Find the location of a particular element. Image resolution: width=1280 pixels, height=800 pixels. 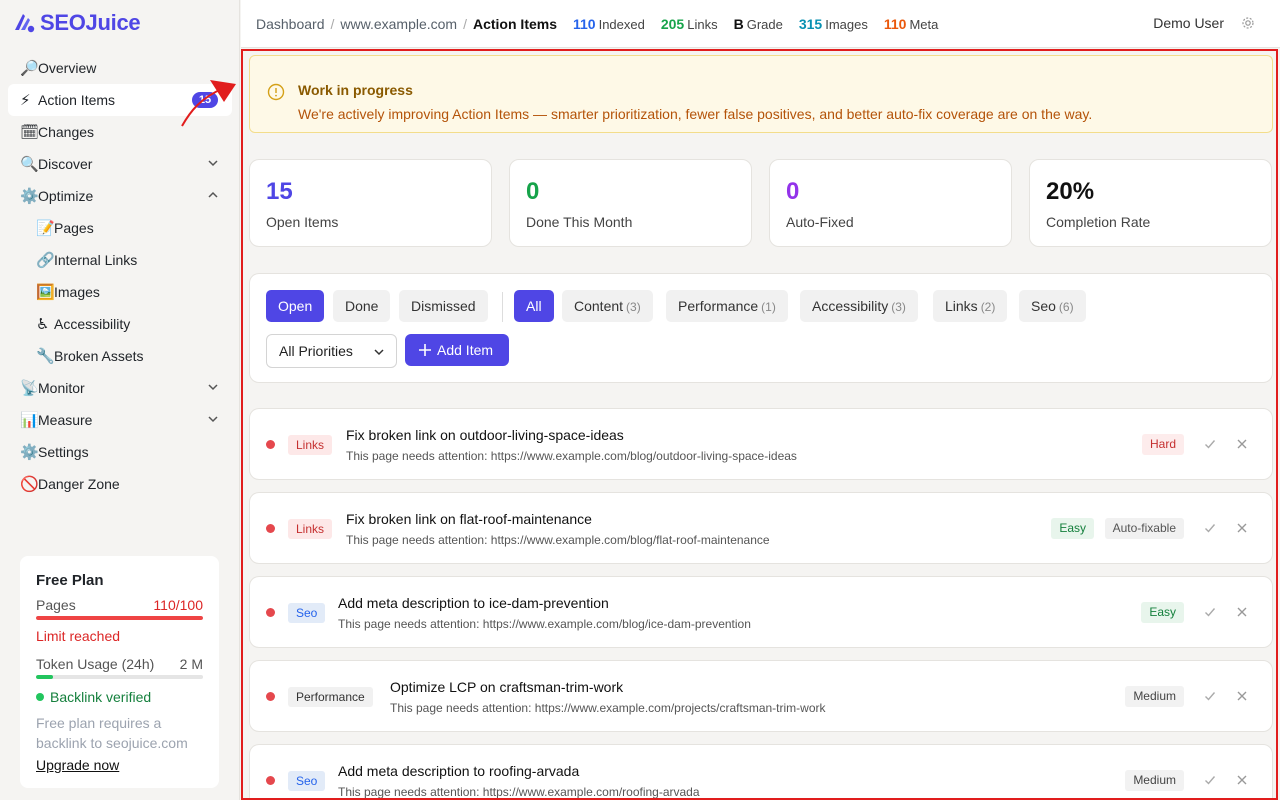

chip-label: Performance is located at coordinates (718, 306).